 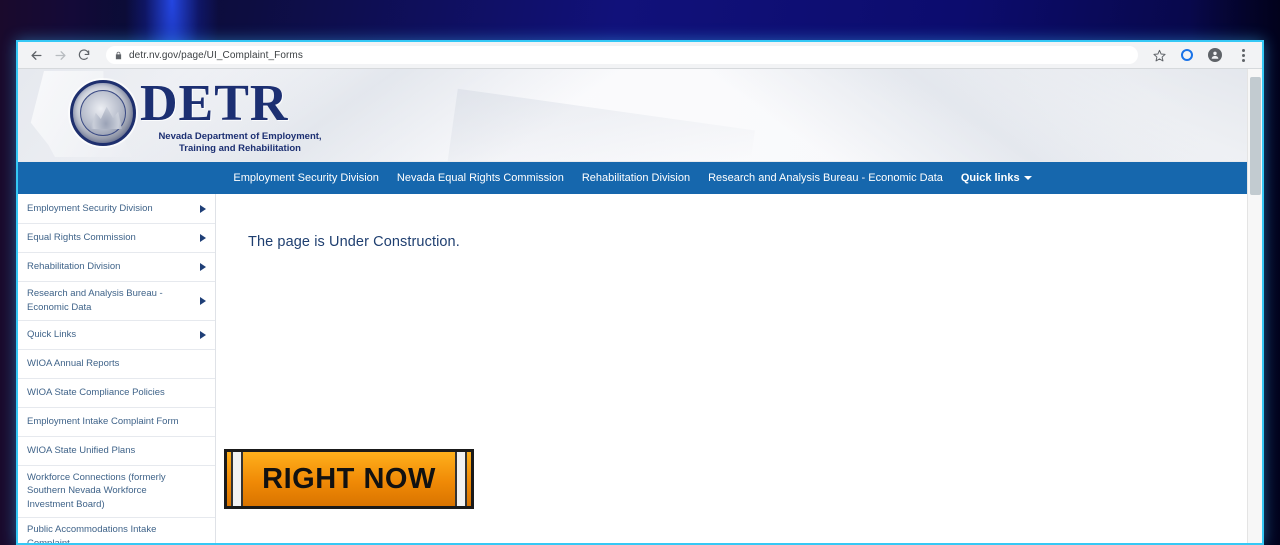 What do you see at coordinates (73, 363) in the screenshot?
I see `sidebar-item-label: WIOA Annual Reports` at bounding box center [73, 363].